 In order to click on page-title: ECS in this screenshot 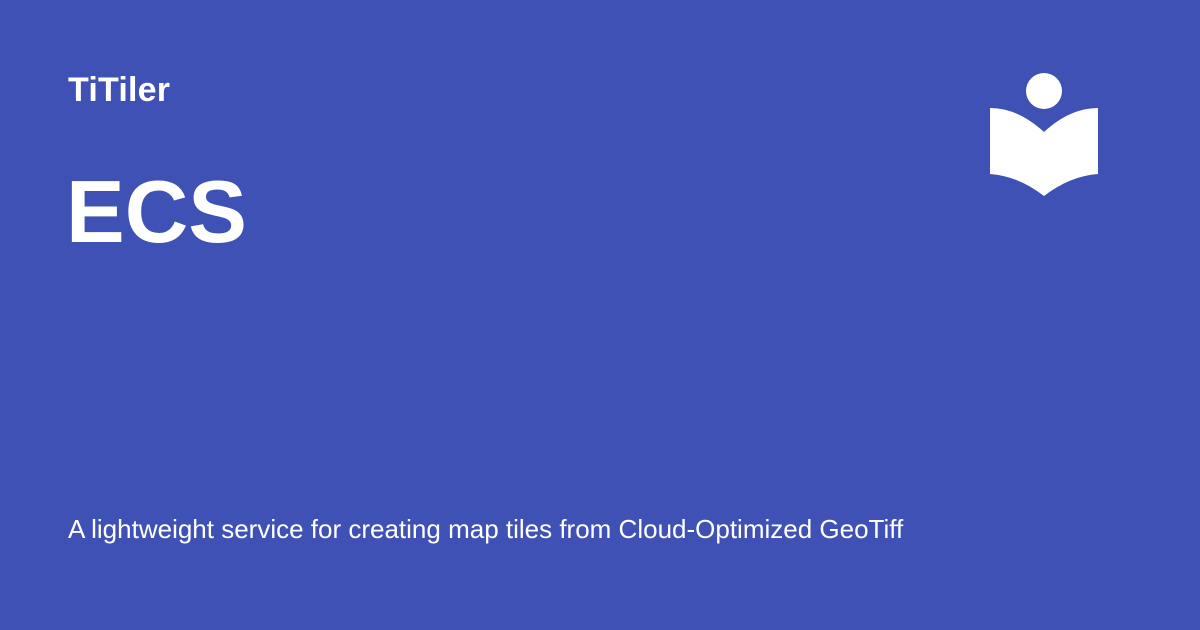, I will do `click(156, 211)`.